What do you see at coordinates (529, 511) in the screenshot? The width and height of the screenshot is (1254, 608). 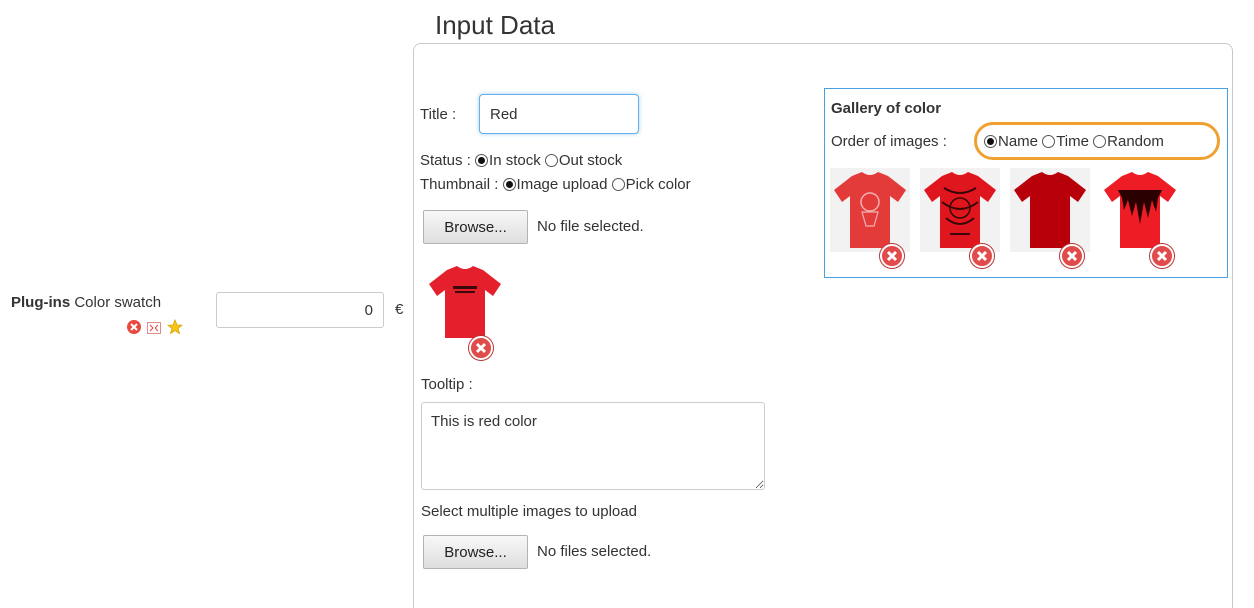 I see `multi-upload-label: Select multiple images to upload` at bounding box center [529, 511].